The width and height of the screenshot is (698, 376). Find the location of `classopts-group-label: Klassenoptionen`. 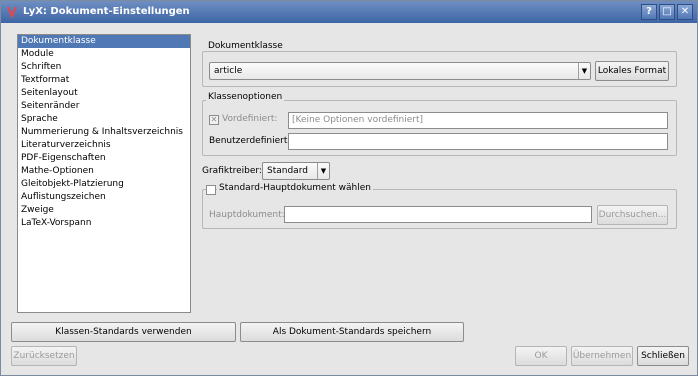

classopts-group-label: Klassenoptionen is located at coordinates (245, 97).